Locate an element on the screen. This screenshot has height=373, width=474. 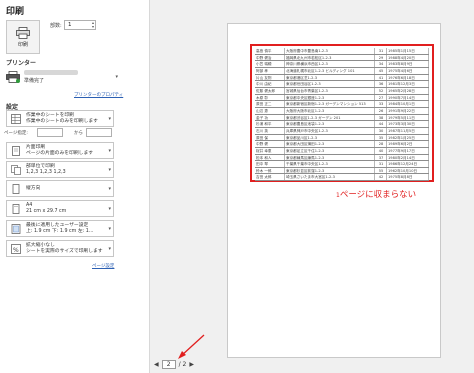
dropdown-line2: 21 cm x 29.7 cm is located at coordinates (46, 211).